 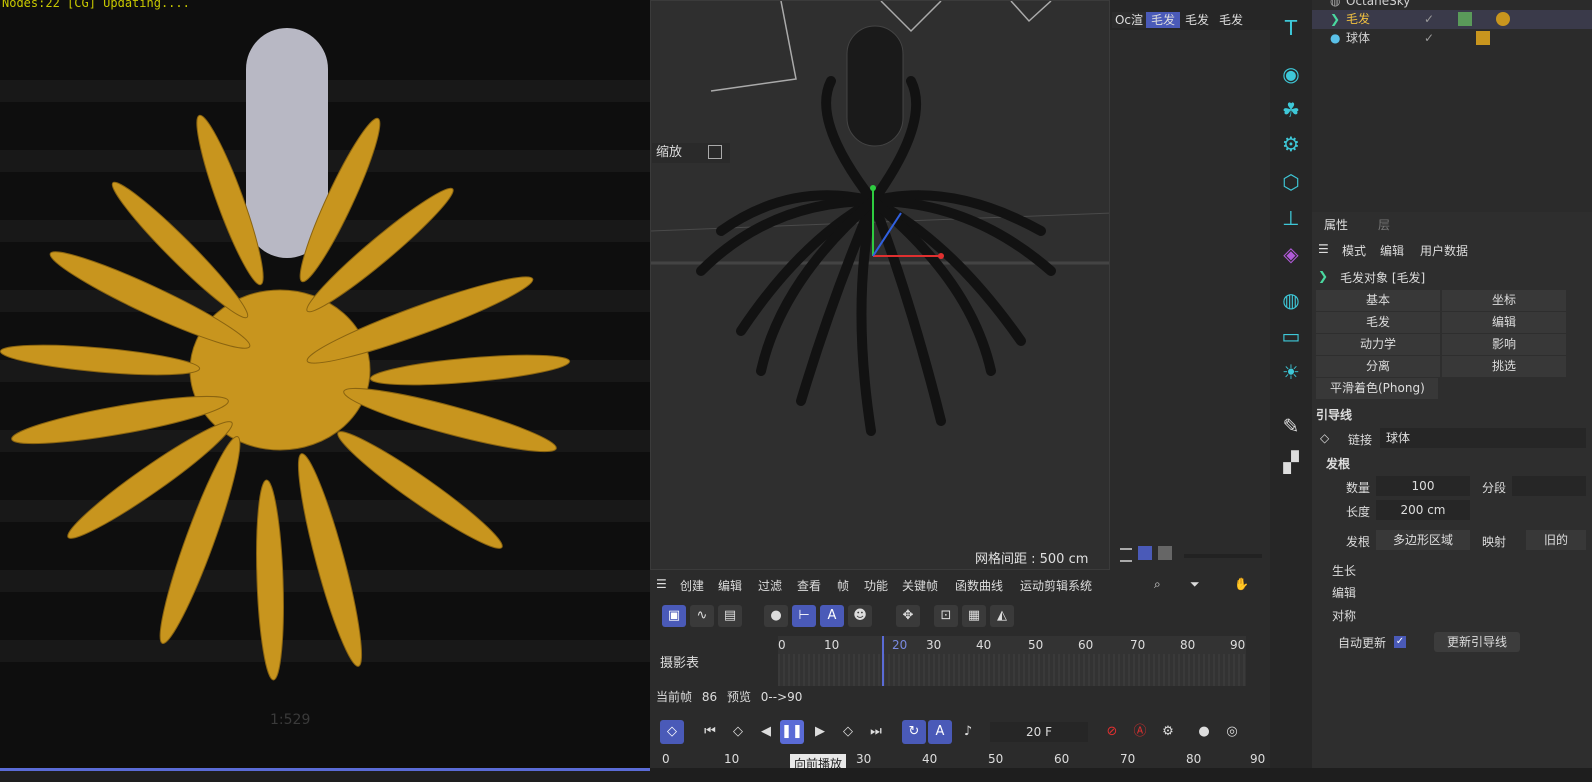 I want to click on object-row: ● 球体 ✓, so click(x=1452, y=38).